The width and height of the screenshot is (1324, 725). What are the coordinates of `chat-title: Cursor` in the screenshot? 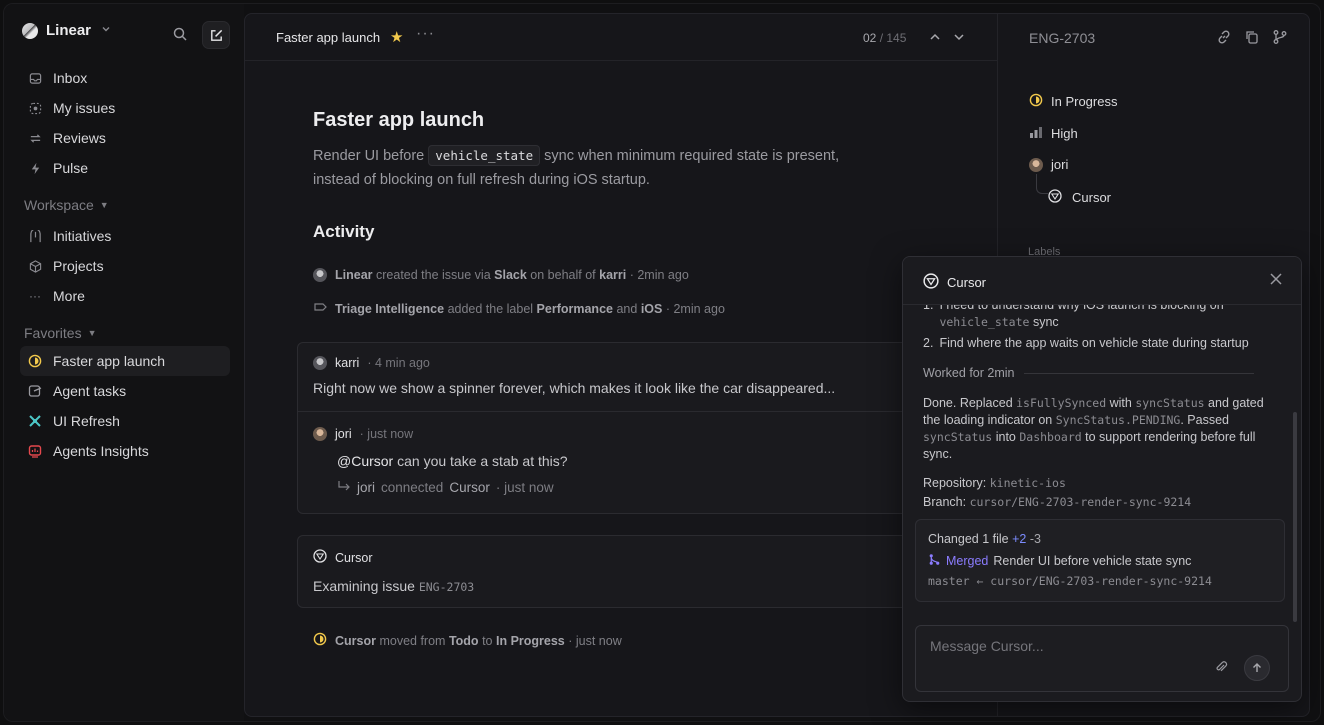 It's located at (967, 282).